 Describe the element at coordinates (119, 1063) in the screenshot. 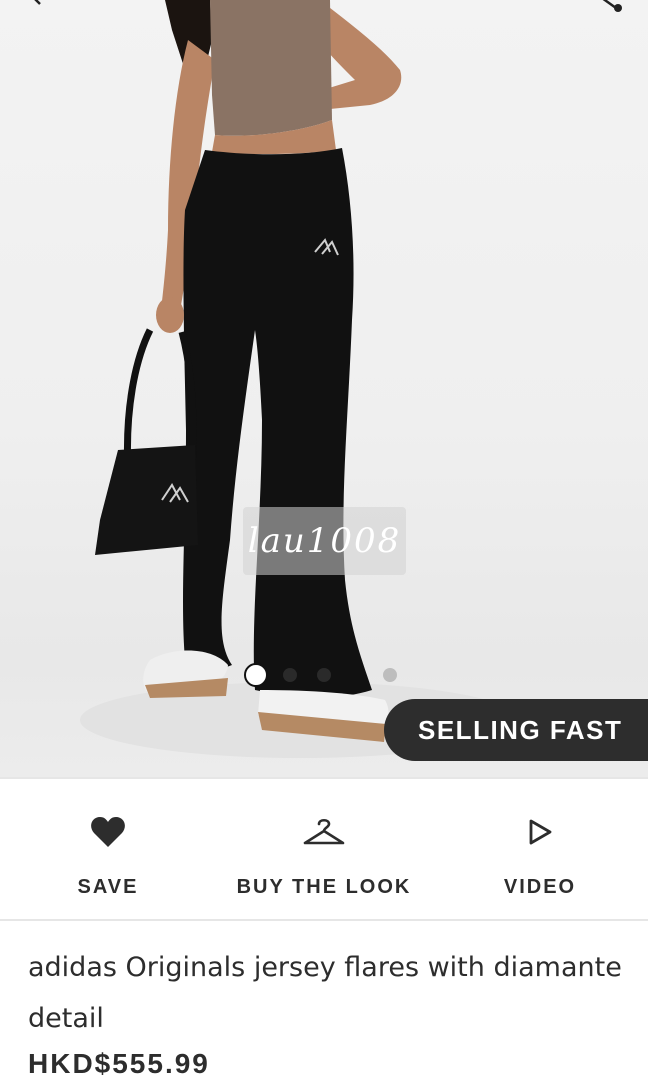

I see `product-price: HKD$555.99` at that location.